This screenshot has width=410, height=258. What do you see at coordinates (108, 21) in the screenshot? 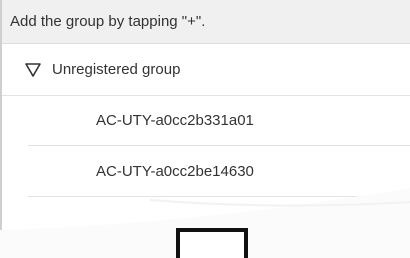
I see `hint-text: Add the group by tapping "+".` at bounding box center [108, 21].